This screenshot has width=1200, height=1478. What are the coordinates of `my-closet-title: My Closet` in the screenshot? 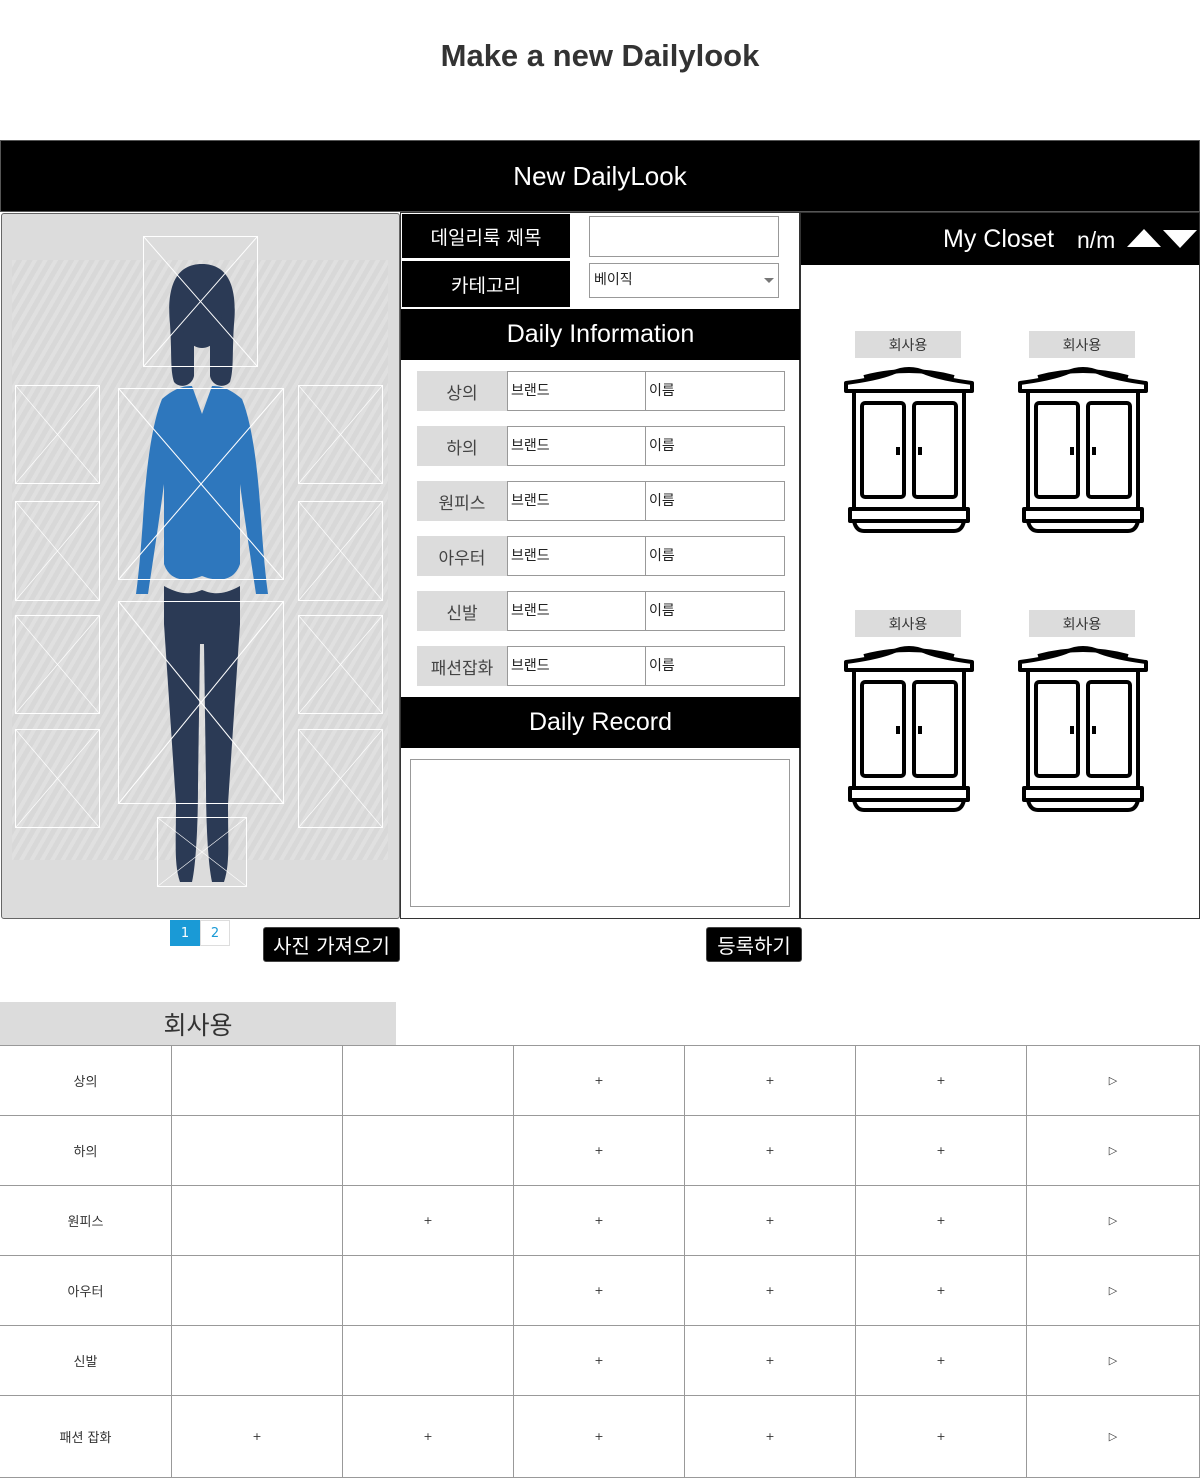 It's located at (999, 239).